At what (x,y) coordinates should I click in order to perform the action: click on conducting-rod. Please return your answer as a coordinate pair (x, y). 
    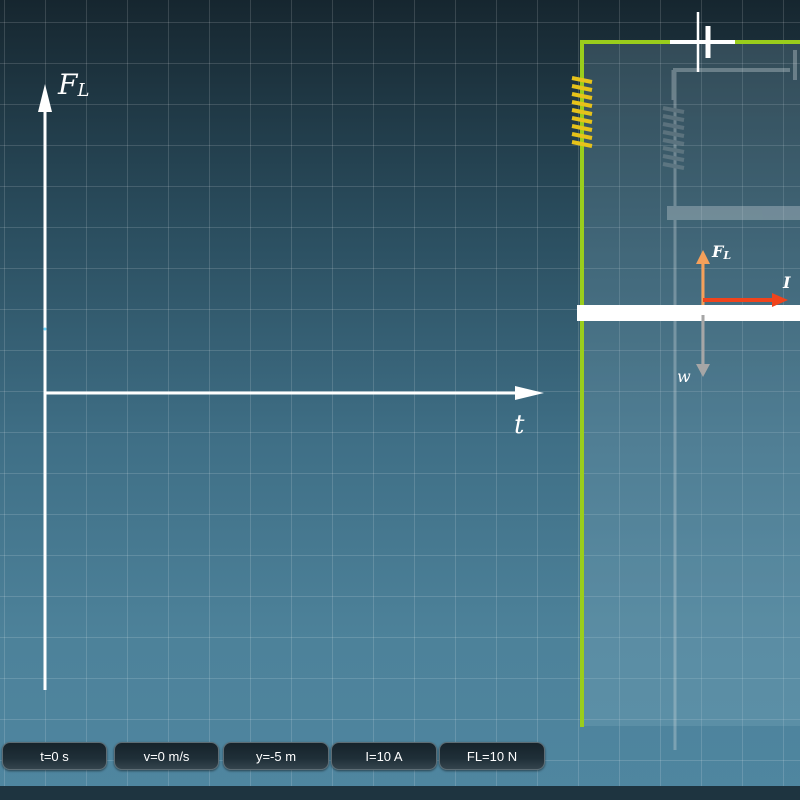
    Looking at the image, I should click on (688, 313).